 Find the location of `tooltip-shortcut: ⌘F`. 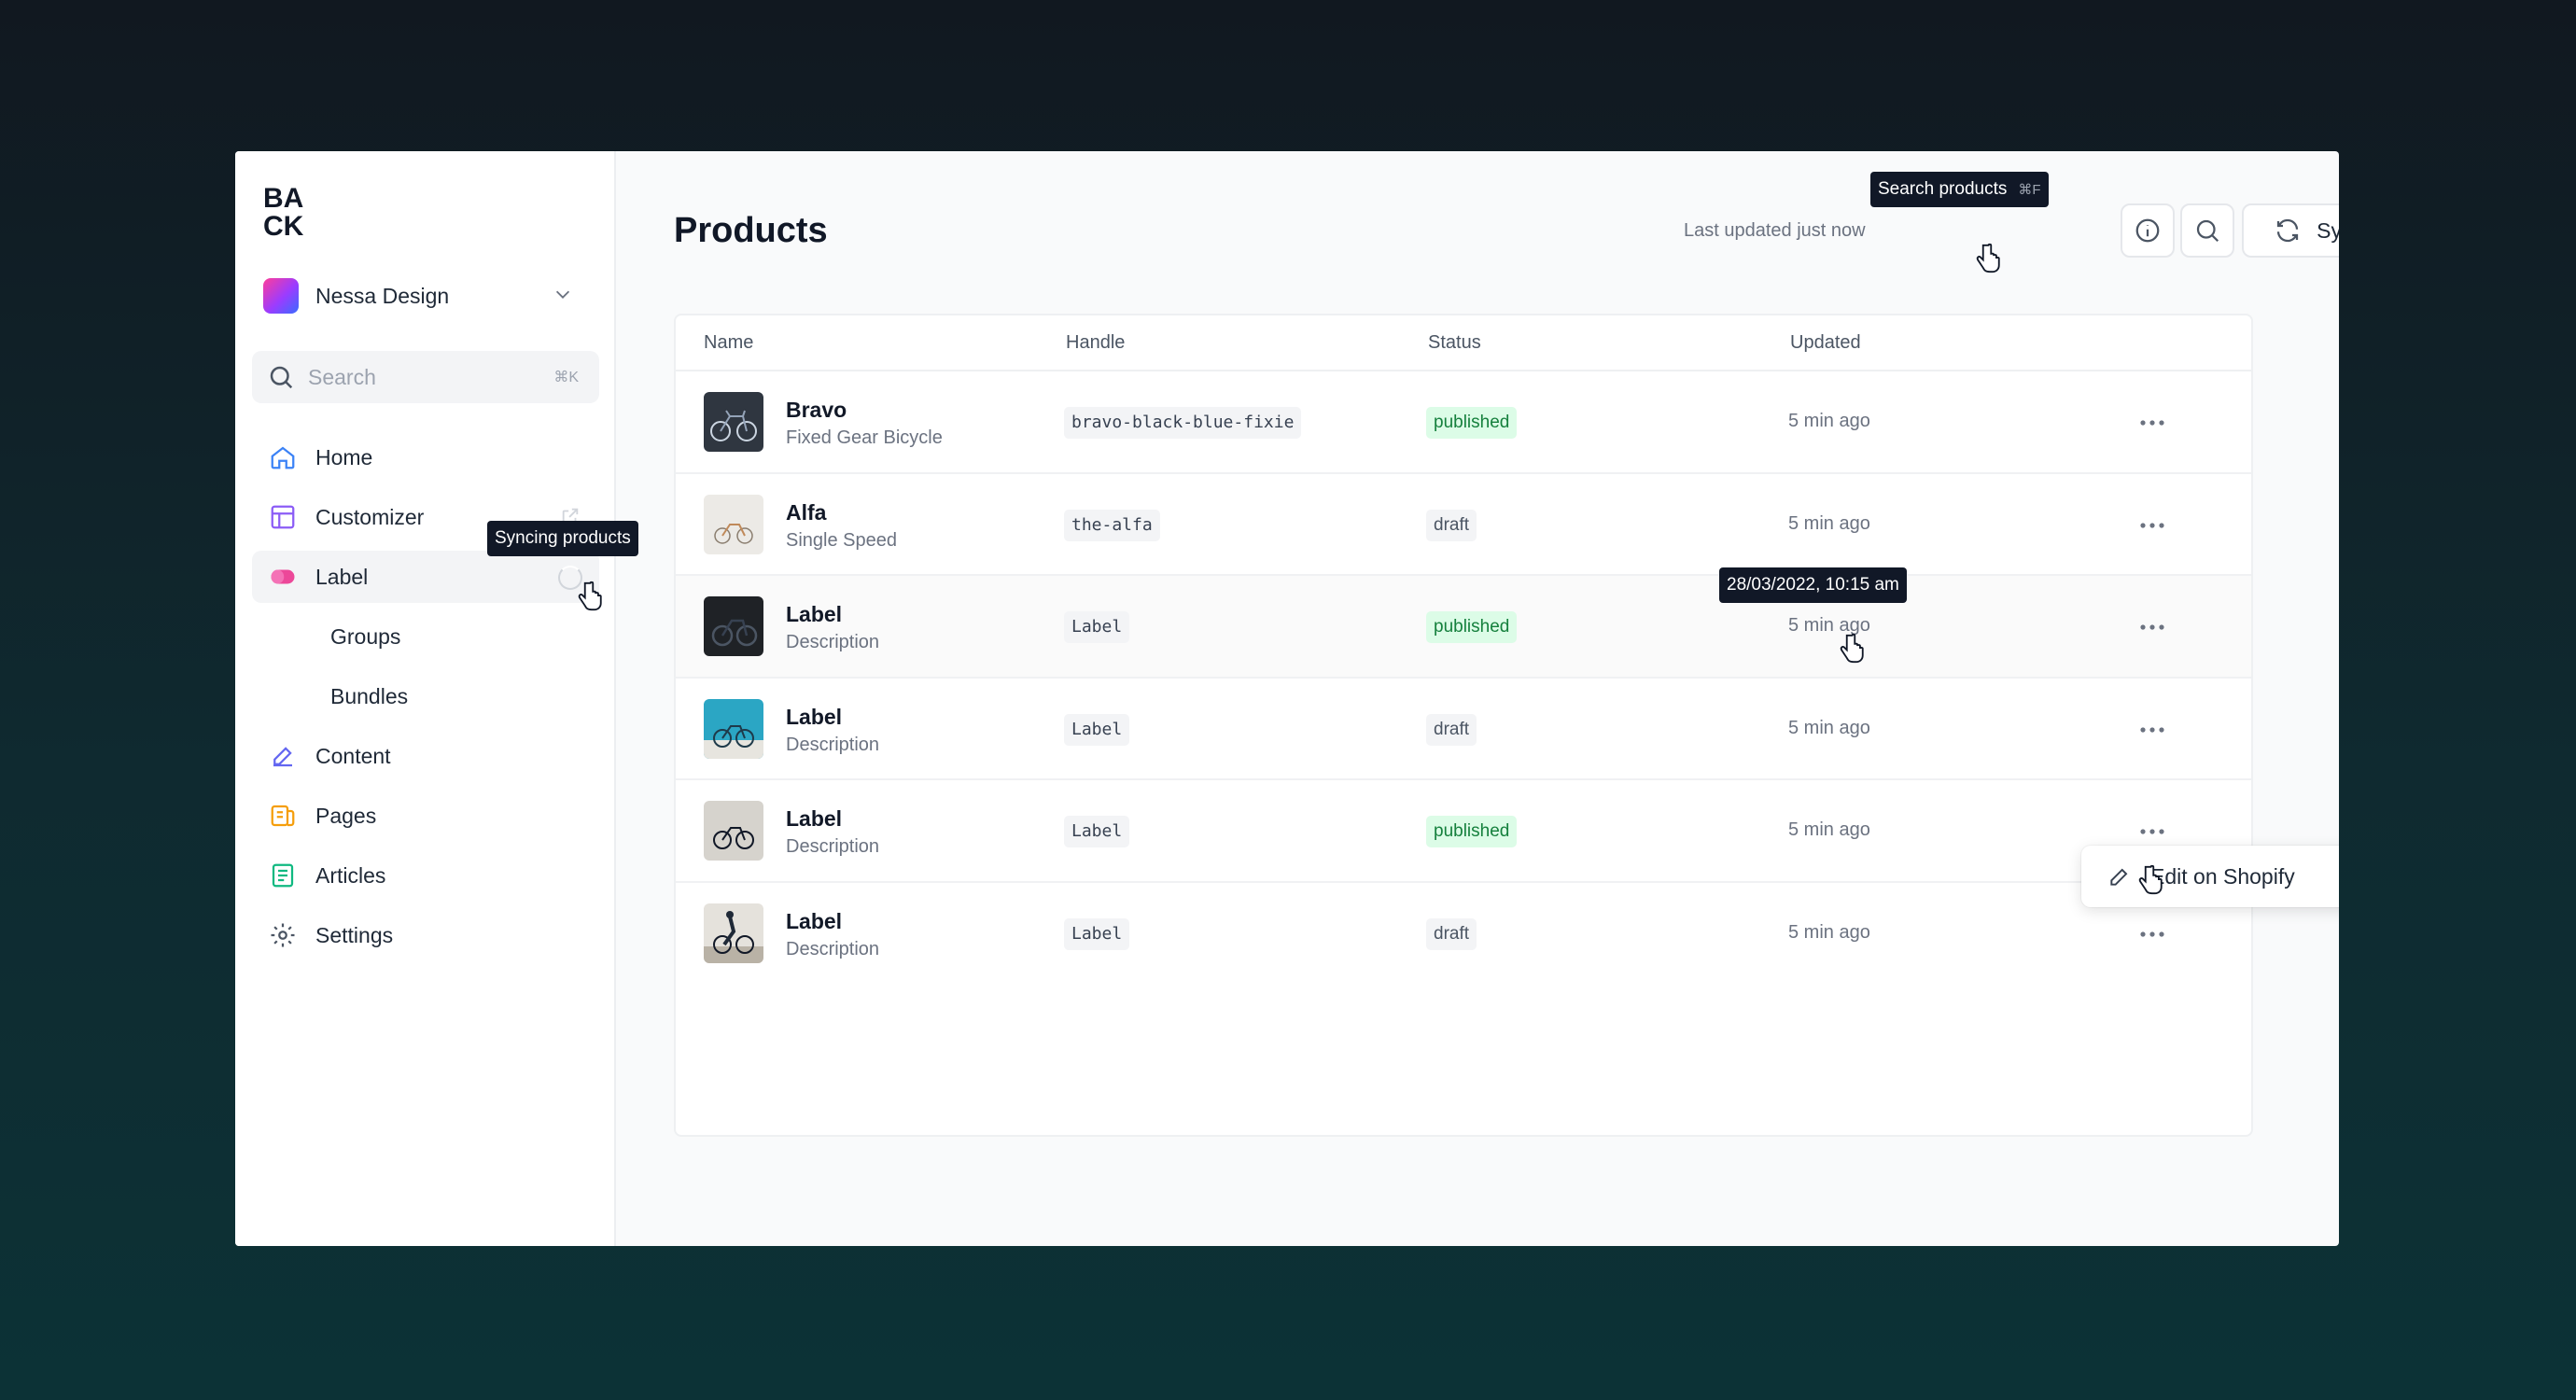

tooltip-shortcut: ⌘F is located at coordinates (2029, 190).